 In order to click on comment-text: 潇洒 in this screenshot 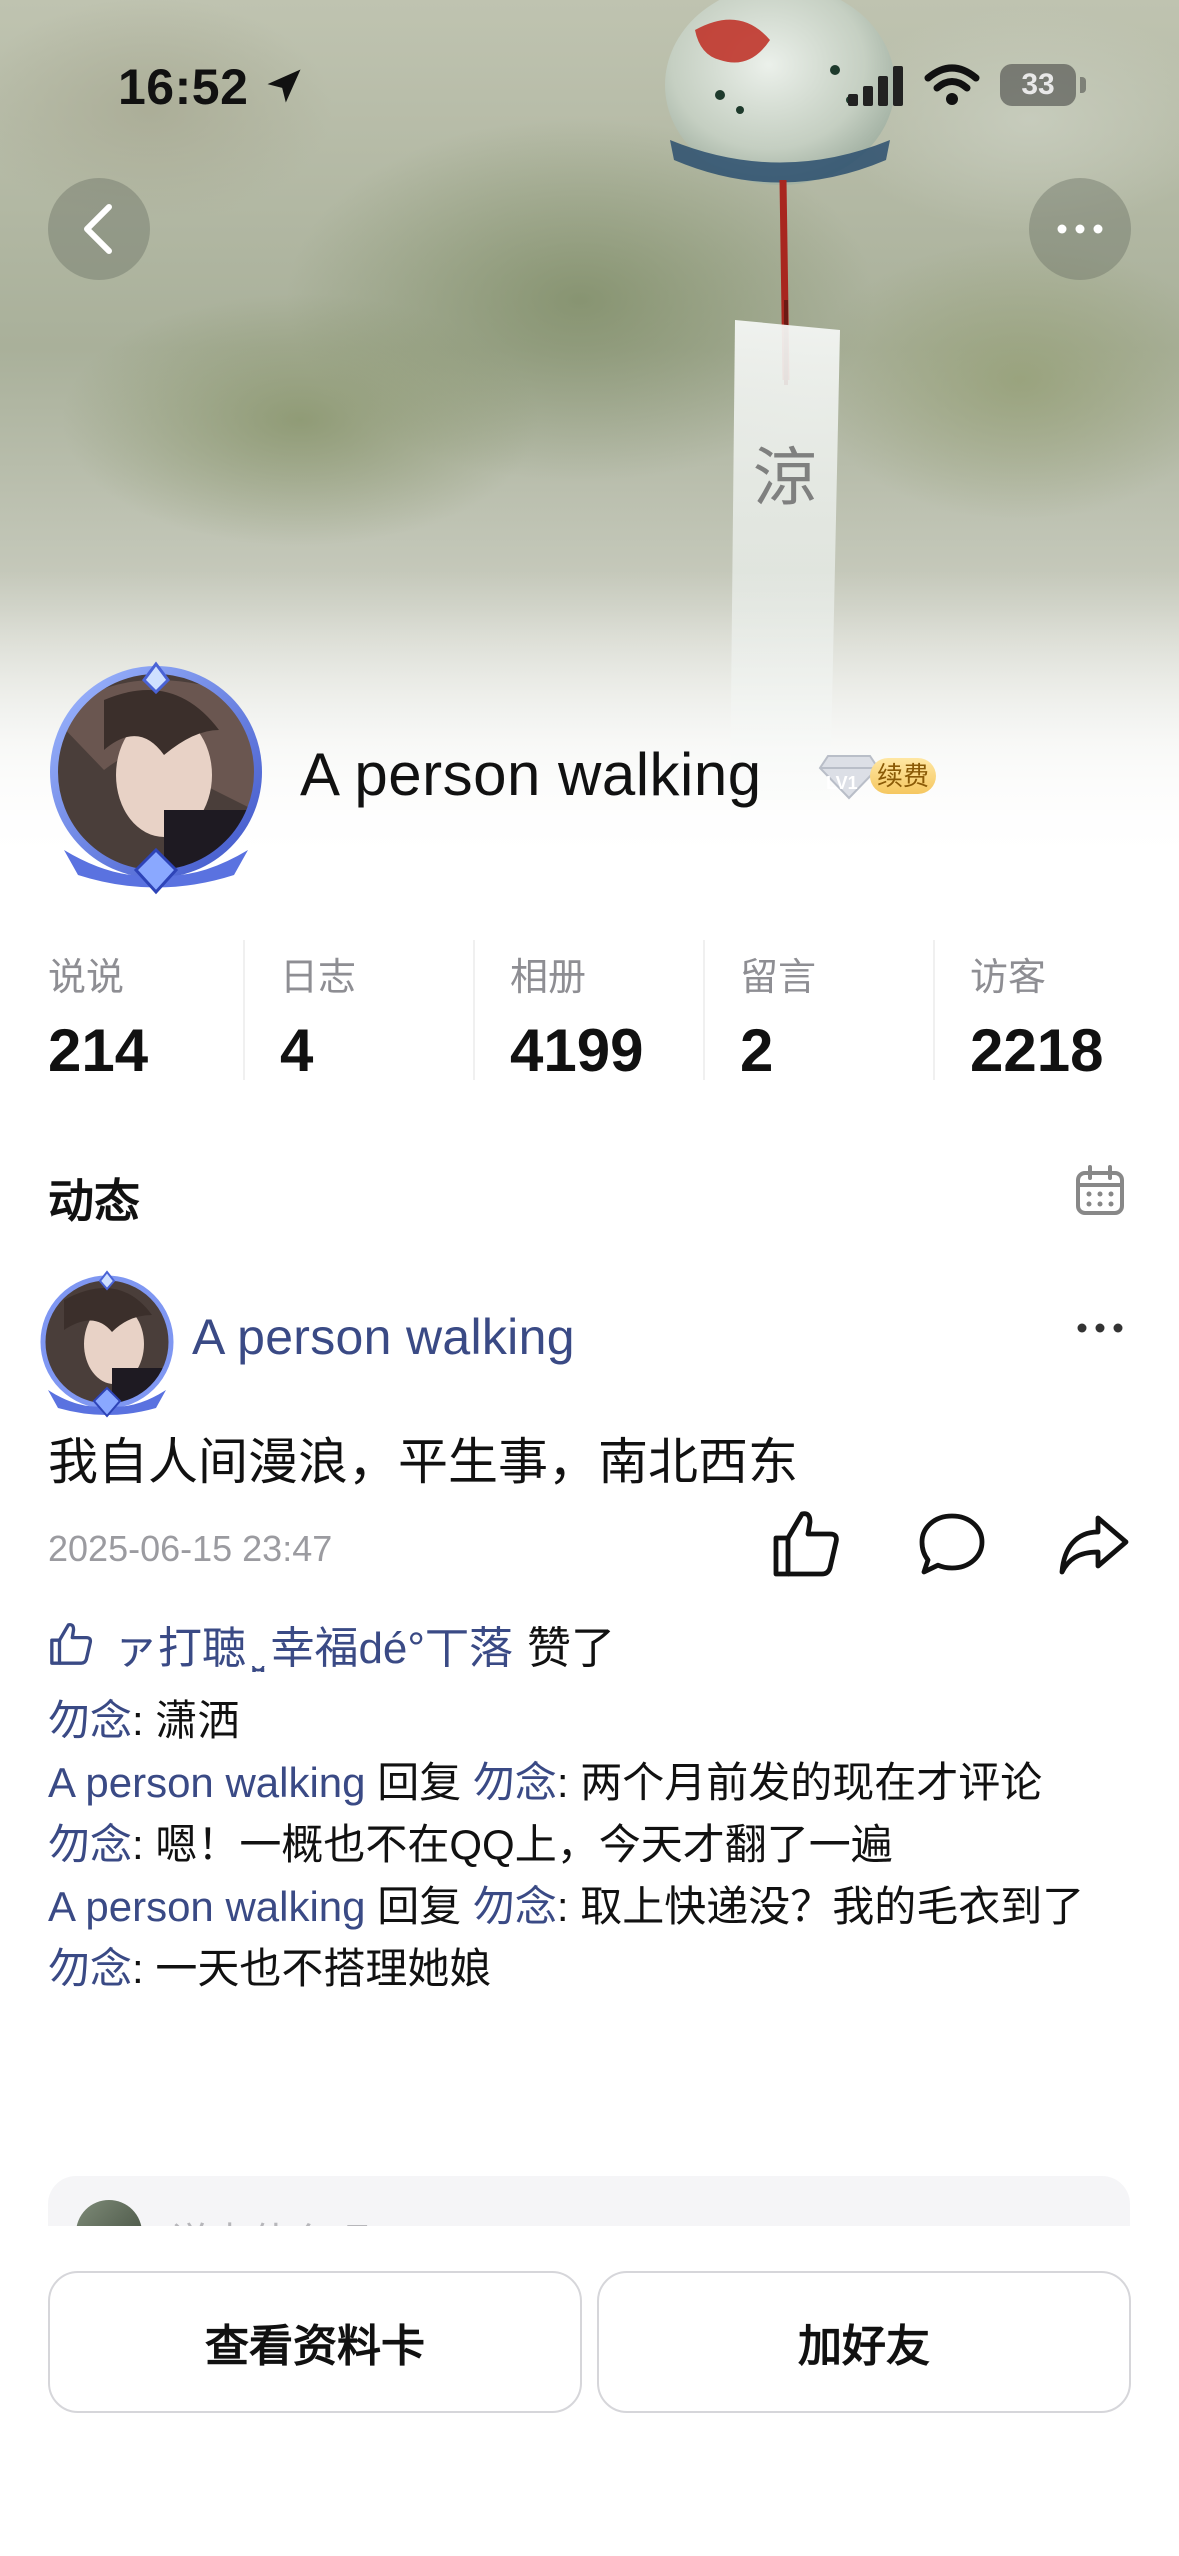, I will do `click(197, 1720)`.